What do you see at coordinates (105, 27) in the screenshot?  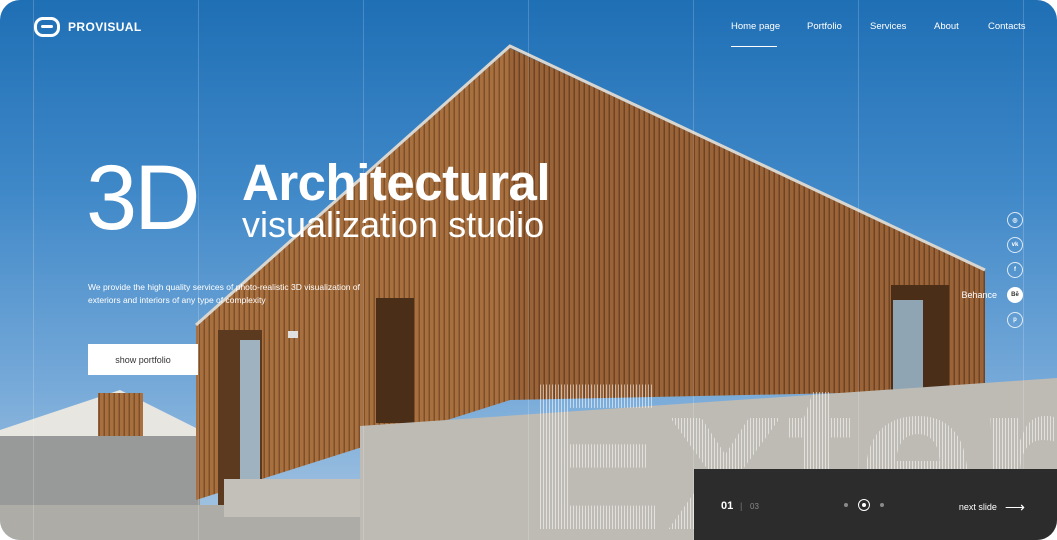 I see `brand-name: PROVISUAL` at bounding box center [105, 27].